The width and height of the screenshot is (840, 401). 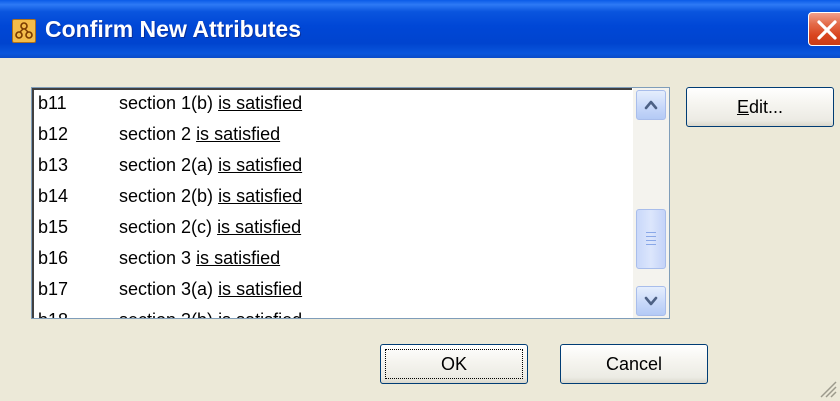 I want to click on edit-mnemonic: E, so click(x=742, y=107).